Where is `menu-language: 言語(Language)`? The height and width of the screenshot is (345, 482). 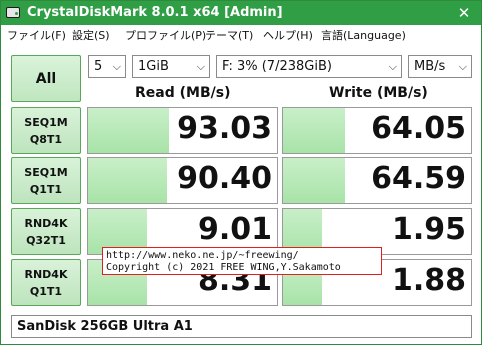
menu-language: 言語(Language) is located at coordinates (363, 35).